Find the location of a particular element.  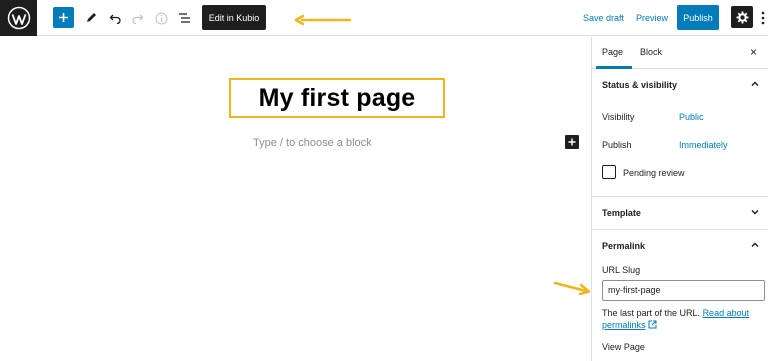

details-button is located at coordinates (161, 18).